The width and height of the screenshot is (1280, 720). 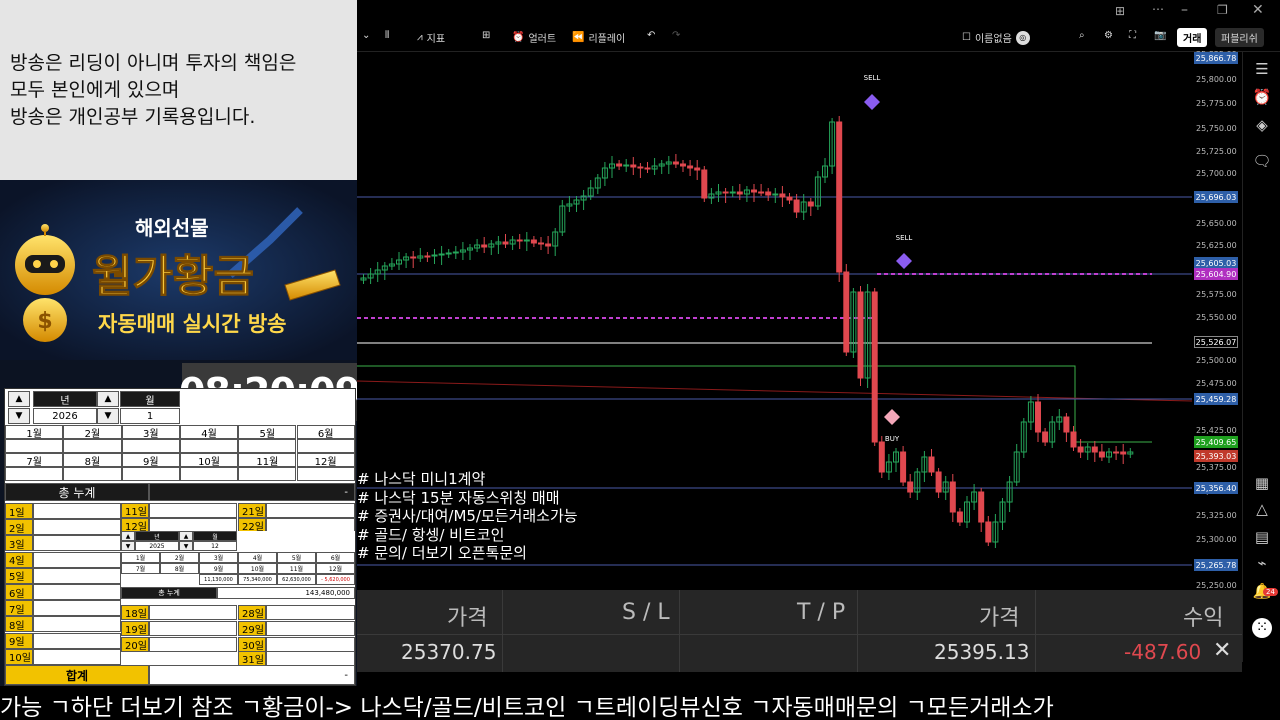 What do you see at coordinates (1216, 456) in the screenshot?
I see `price-tag: 25,393.03` at bounding box center [1216, 456].